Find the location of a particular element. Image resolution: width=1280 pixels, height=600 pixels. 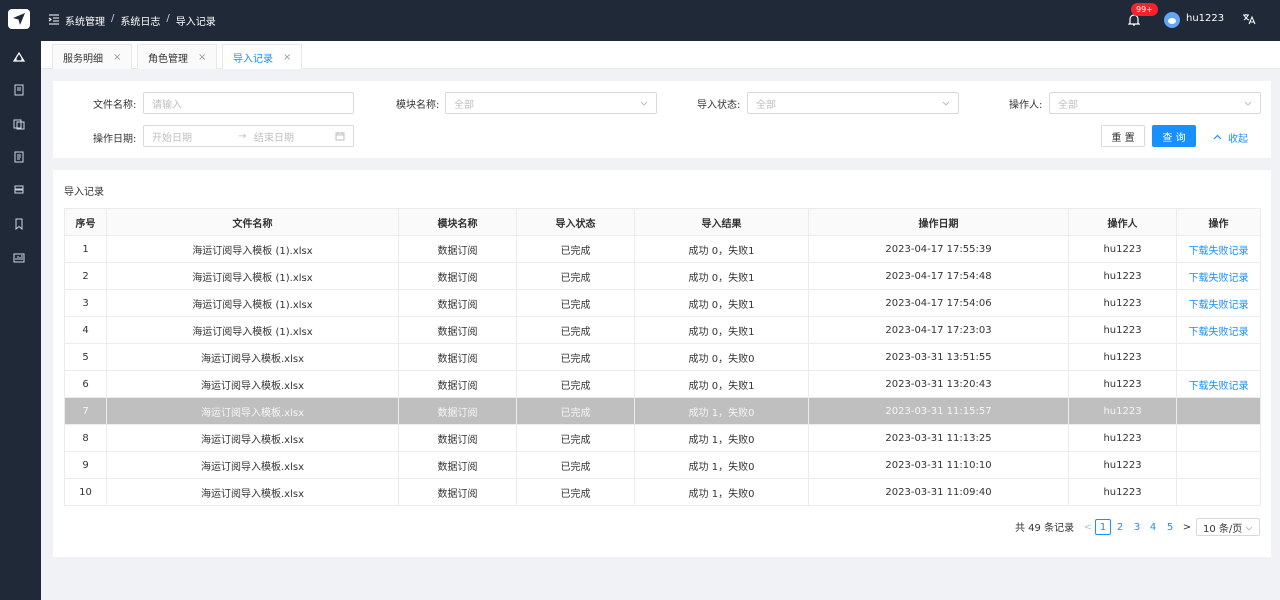

username: hu1223 is located at coordinates (1205, 18).